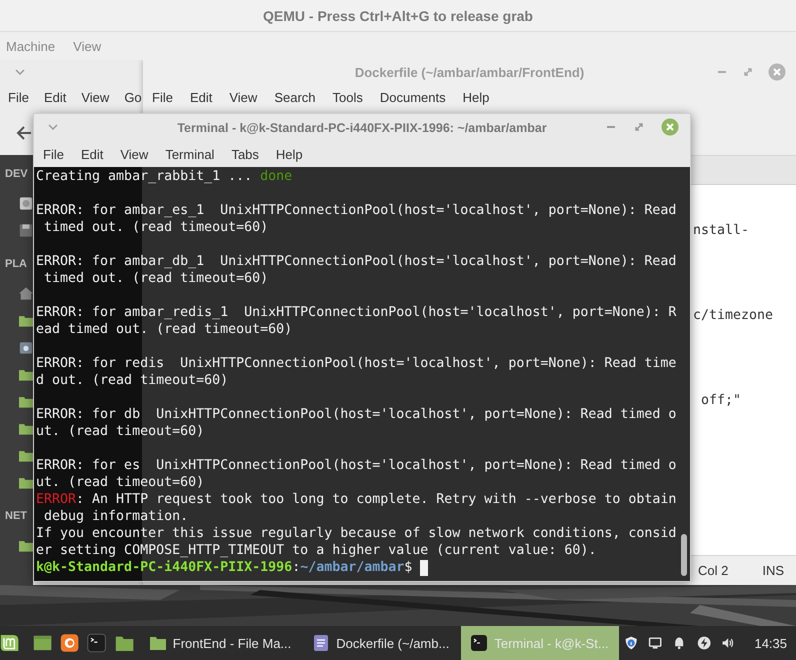 The height and width of the screenshot is (660, 796). I want to click on terminal-line: ERROR: for es UnixHTTPConnectionPool(host='localhost', port=None): Read timed o, so click(356, 465).